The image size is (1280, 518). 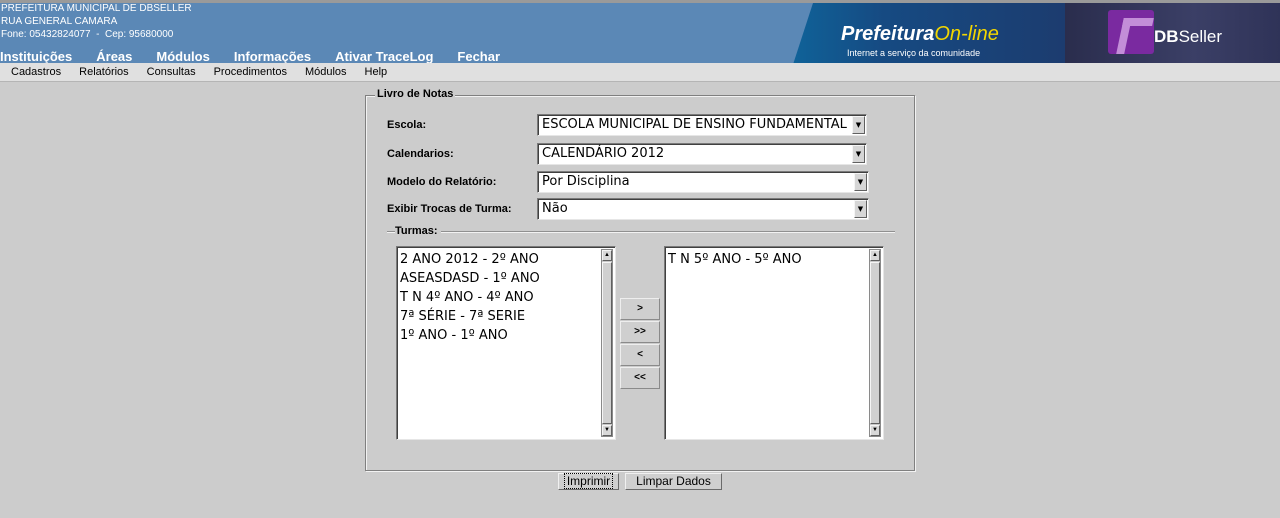 What do you see at coordinates (166, 72) in the screenshot?
I see `menu-consultas: Consultas` at bounding box center [166, 72].